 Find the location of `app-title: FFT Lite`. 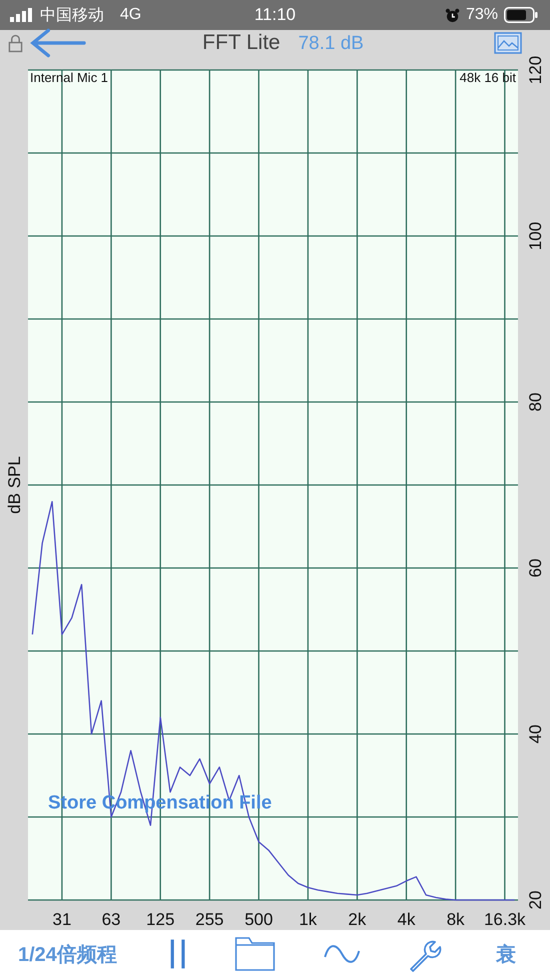

app-title: FFT Lite is located at coordinates (241, 43).